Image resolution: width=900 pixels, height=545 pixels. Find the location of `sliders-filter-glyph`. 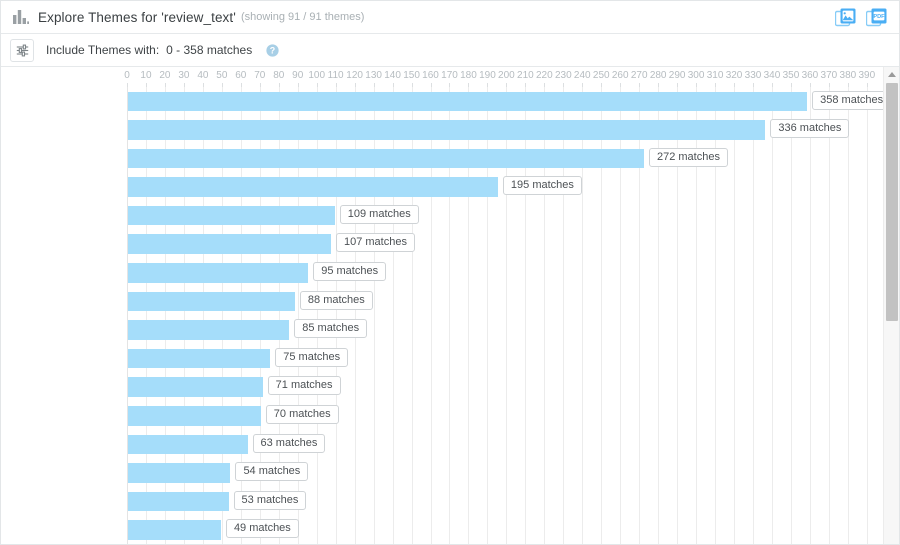

sliders-filter-glyph is located at coordinates (22, 50).